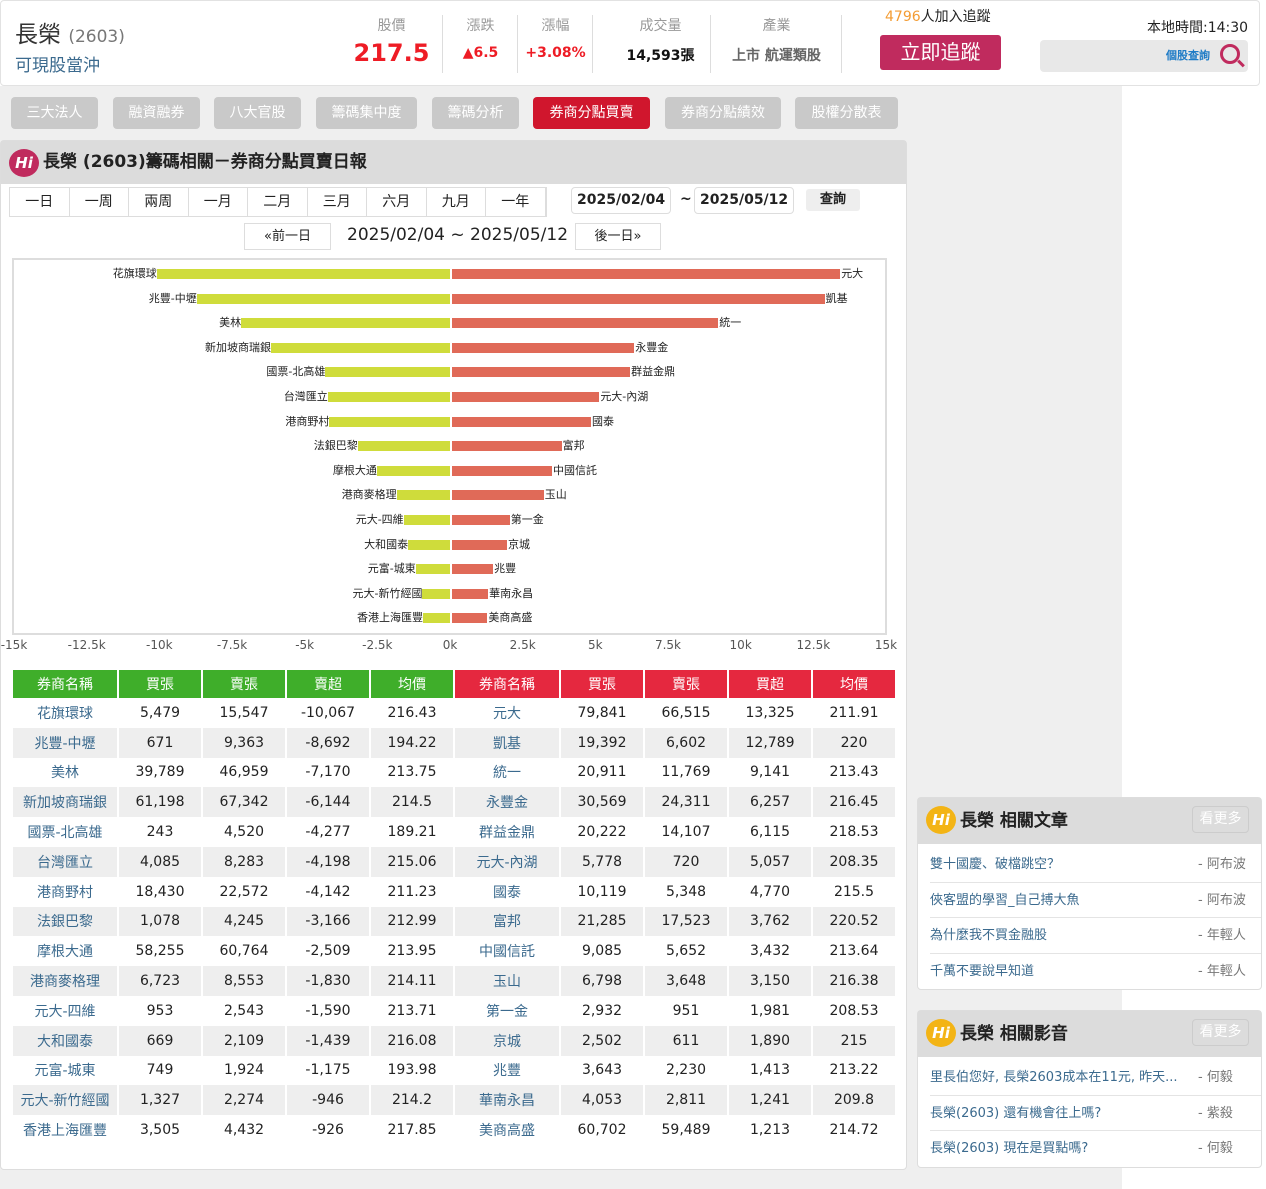 Image resolution: width=1266 pixels, height=1189 pixels. I want to click on sell-broker-link: 大和國泰, so click(65, 1040).